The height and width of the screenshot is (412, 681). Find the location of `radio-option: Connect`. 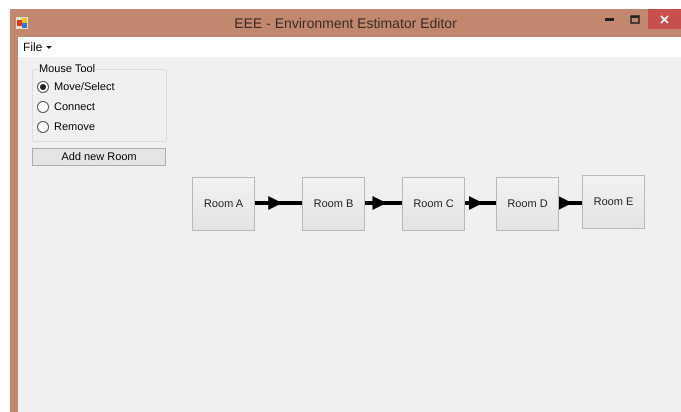

radio-option: Connect is located at coordinates (101, 107).